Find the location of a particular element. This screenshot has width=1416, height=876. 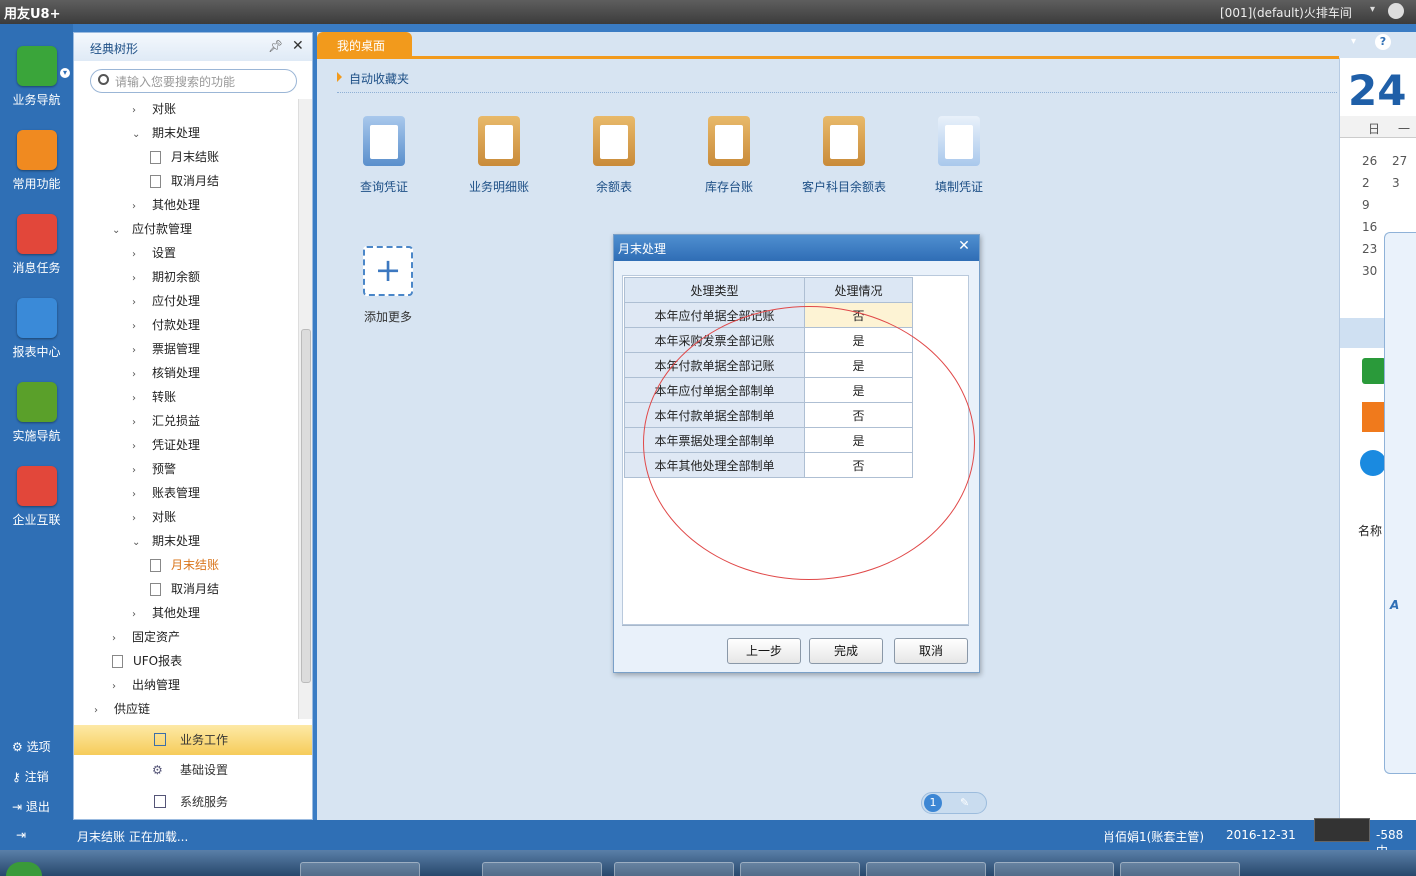

tree-item: › 转账 is located at coordinates (154, 397).